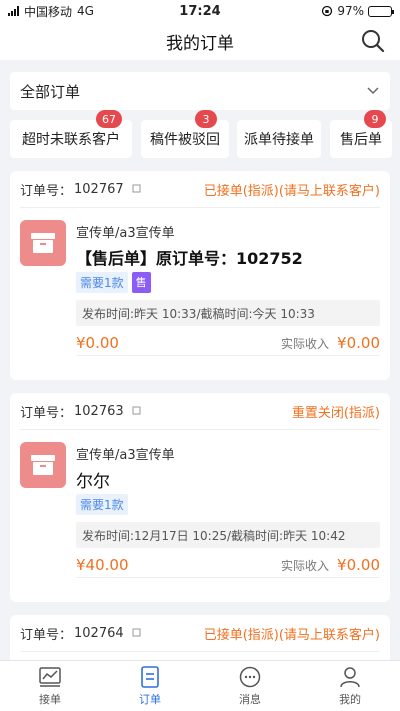  Describe the element at coordinates (250, 699) in the screenshot. I see `tab-label: 消息` at that location.